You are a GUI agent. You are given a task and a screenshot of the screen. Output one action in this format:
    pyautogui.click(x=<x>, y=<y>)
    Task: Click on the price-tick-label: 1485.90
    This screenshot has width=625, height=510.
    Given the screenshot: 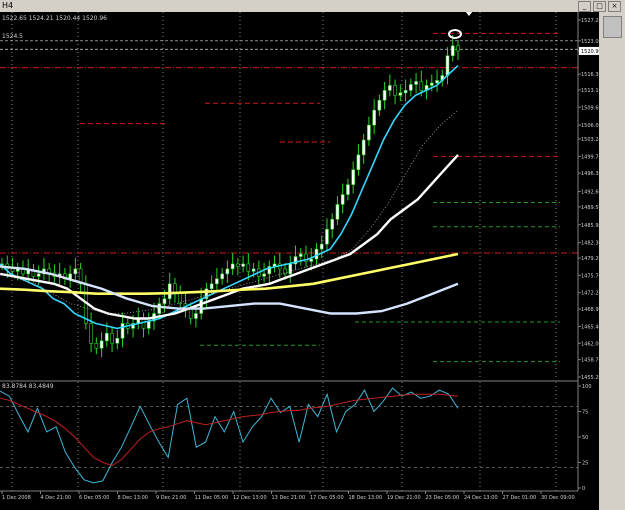 What is the action you would take?
    pyautogui.click(x=590, y=226)
    